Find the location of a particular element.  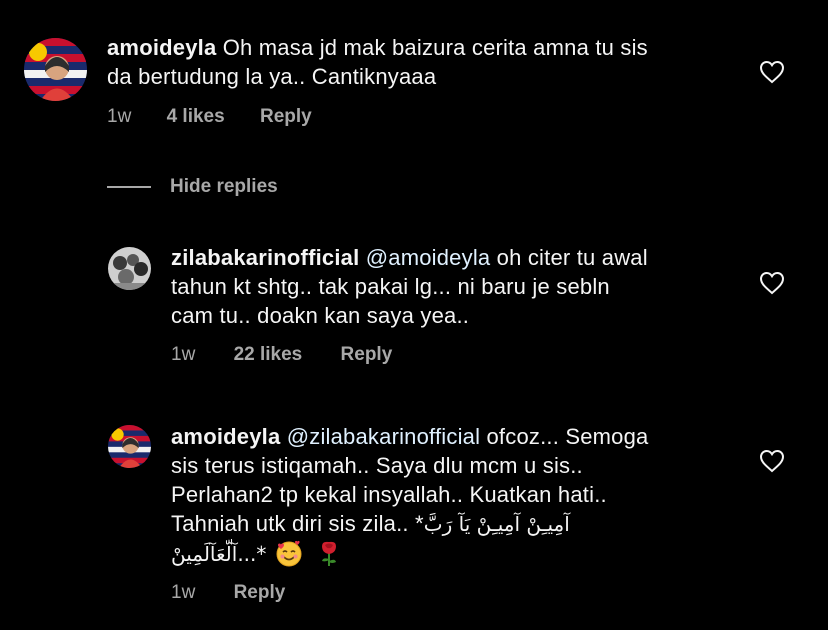

comment-arabic-text: آمِيـِنْ آمِيـِنْ يَآ رَبَّ is located at coordinates (496, 524).